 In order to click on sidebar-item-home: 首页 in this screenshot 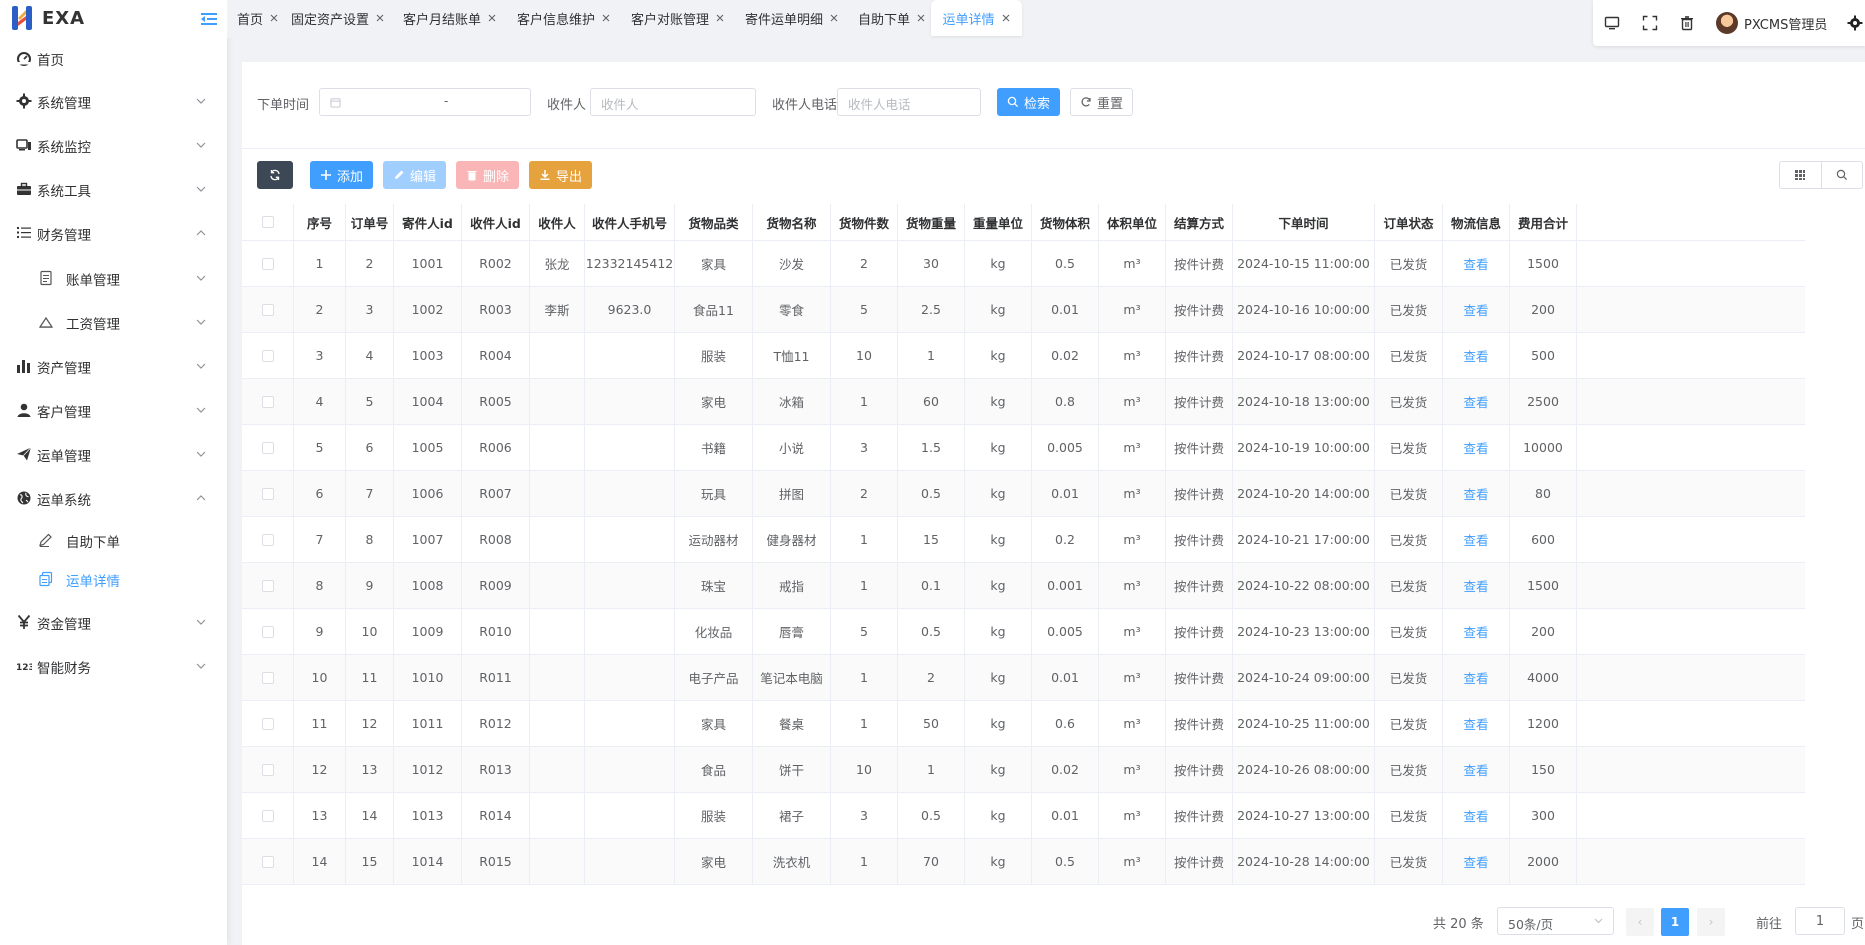, I will do `click(113, 58)`.